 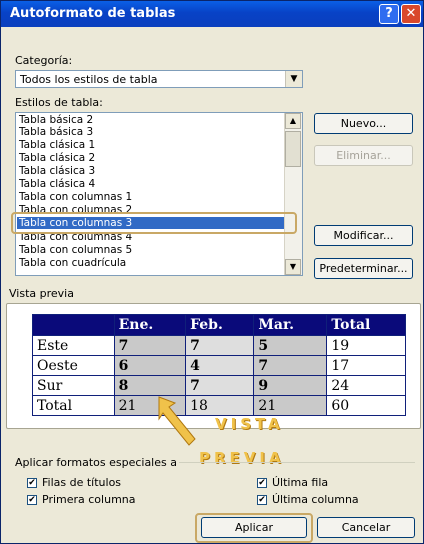 What do you see at coordinates (249, 424) in the screenshot?
I see `vista-annotation: VISTA` at bounding box center [249, 424].